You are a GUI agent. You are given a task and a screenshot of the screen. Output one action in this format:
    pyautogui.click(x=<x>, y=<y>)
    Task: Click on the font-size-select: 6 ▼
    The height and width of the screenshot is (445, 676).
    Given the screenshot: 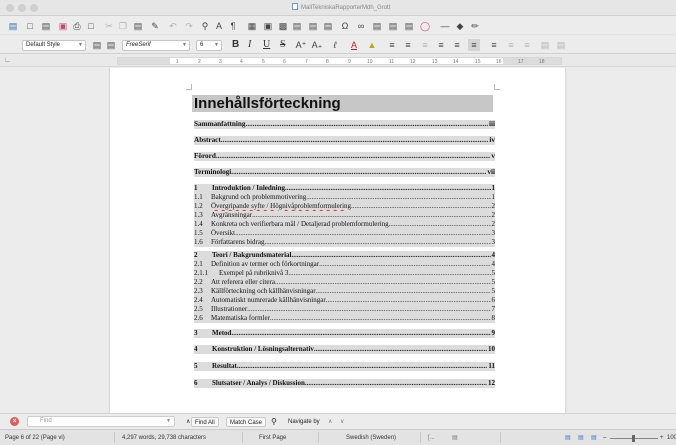 What is the action you would take?
    pyautogui.click(x=209, y=45)
    